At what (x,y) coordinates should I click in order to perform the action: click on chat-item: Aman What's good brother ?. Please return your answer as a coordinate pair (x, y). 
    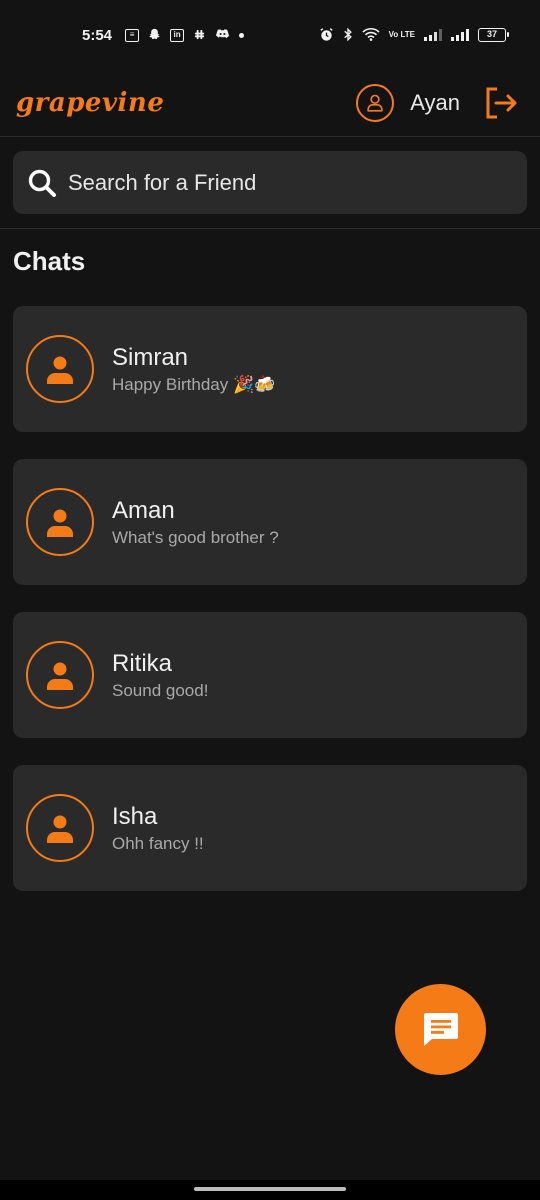
    Looking at the image, I should click on (270, 522).